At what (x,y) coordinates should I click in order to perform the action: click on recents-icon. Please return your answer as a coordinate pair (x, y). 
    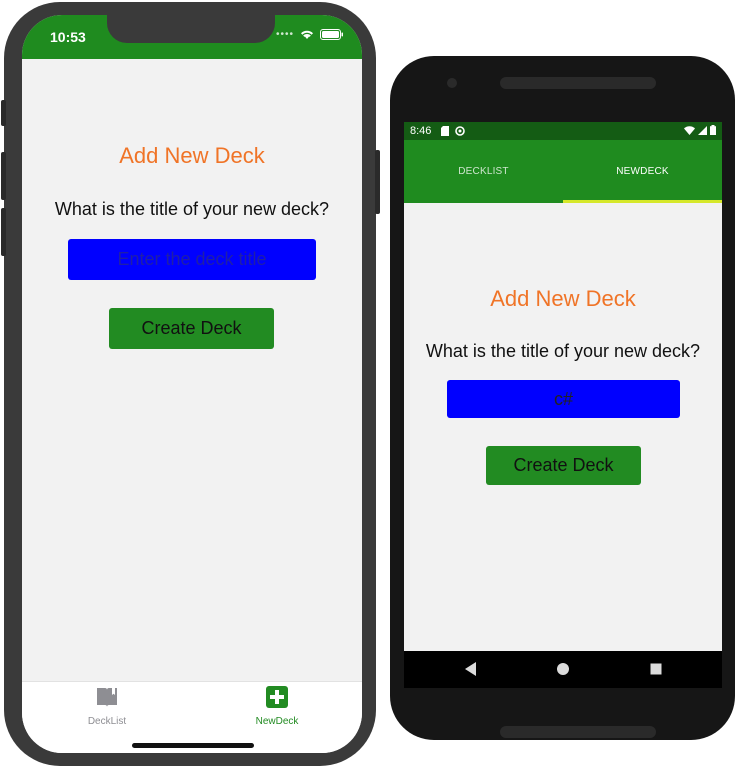
    Looking at the image, I should click on (656, 669).